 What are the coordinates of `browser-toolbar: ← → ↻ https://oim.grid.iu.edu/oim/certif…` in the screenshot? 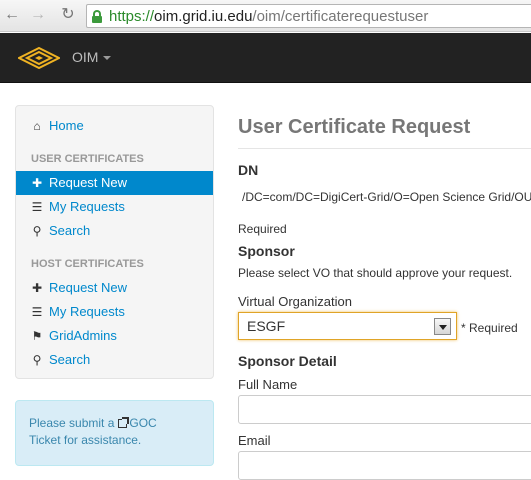 It's located at (265, 16).